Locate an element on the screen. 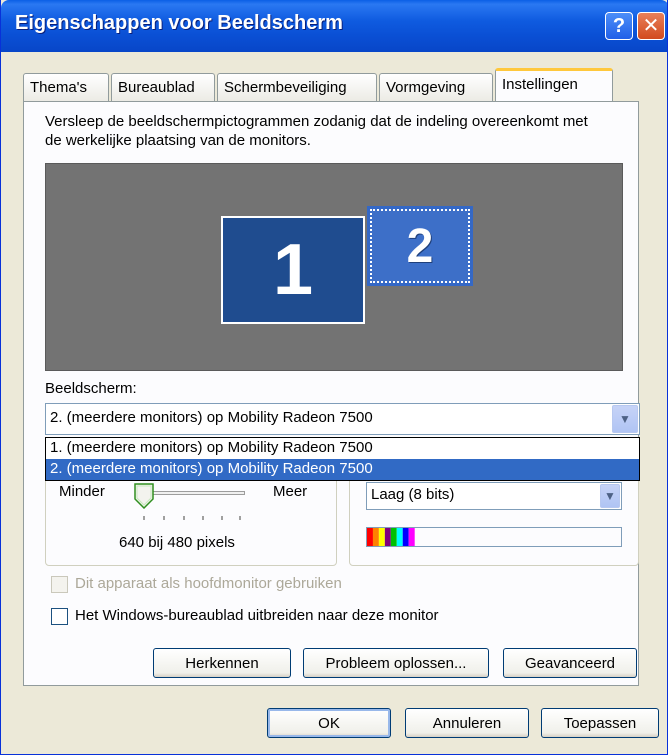 The width and height of the screenshot is (668, 755). tab-themes: Thema's is located at coordinates (66, 87).